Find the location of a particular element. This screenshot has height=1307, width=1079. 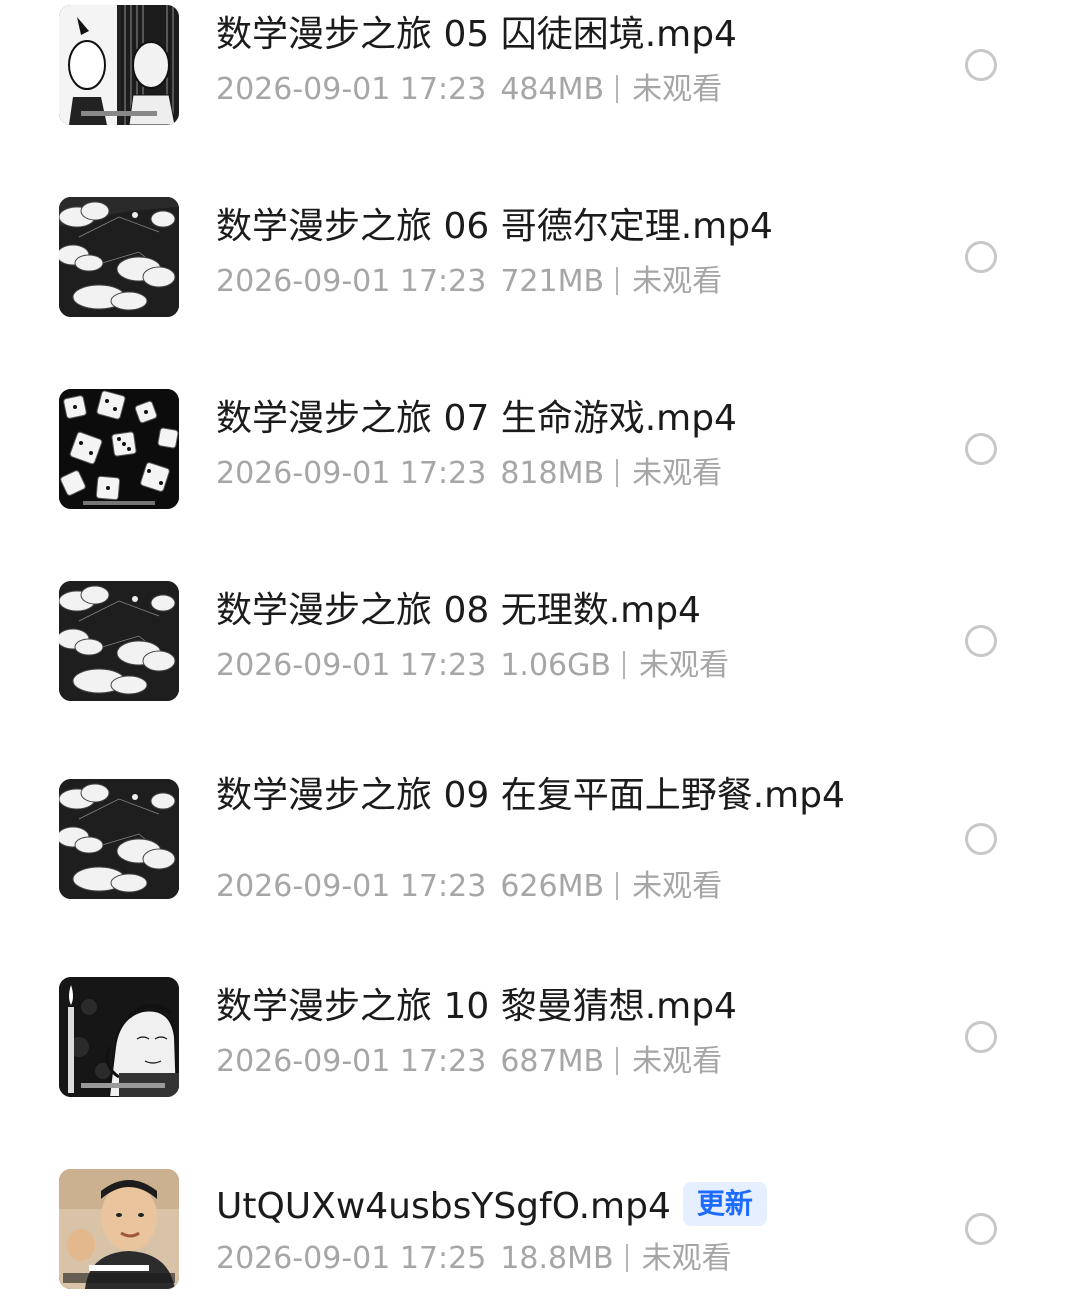

file-meta: 2026-09-01 17:23 626MB 未观看 is located at coordinates (469, 887).